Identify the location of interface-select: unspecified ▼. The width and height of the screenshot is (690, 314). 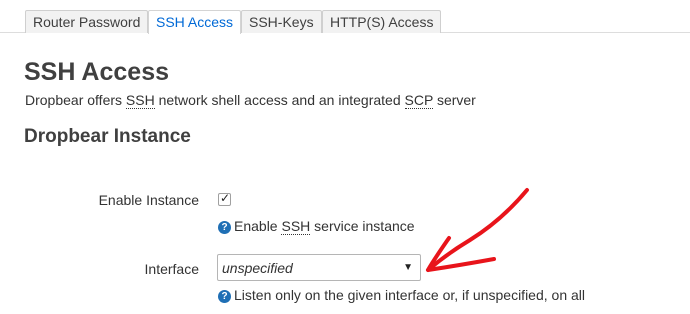
(319, 267).